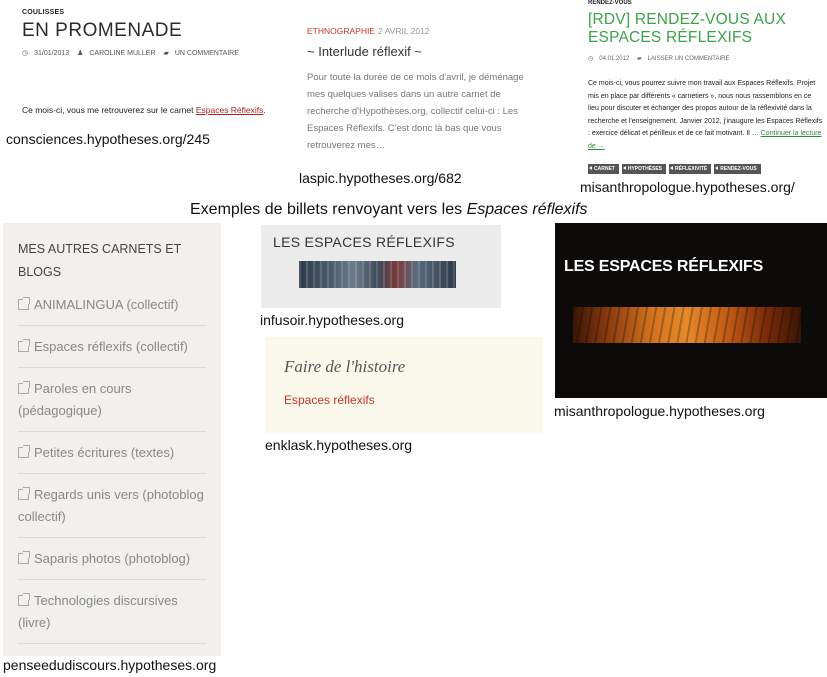  I want to click on enklask-widget: Faire de l'histoire Espaces réflexifs, so click(404, 385).